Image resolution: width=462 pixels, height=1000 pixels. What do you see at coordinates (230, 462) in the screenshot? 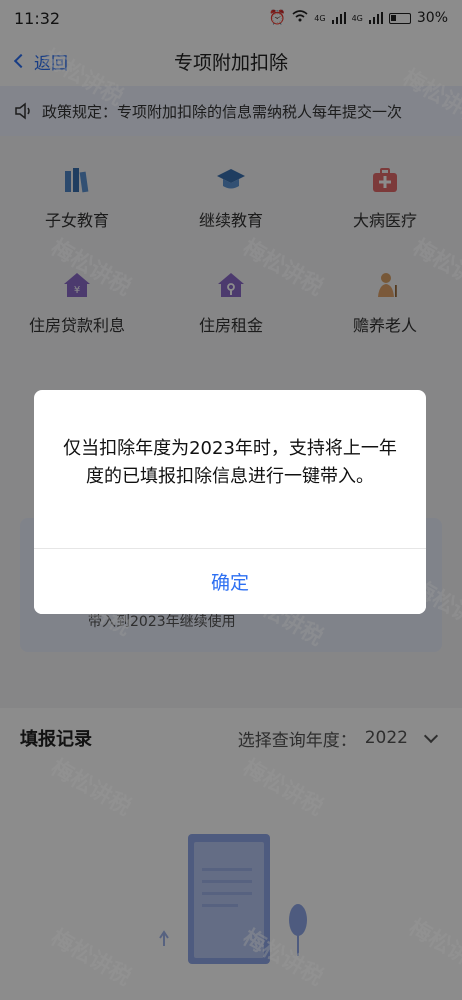
I see `dialog-message: 仅当扣除年度为2023年时，支持将上一年度的已填报扣除信息进行一键带入。` at bounding box center [230, 462].